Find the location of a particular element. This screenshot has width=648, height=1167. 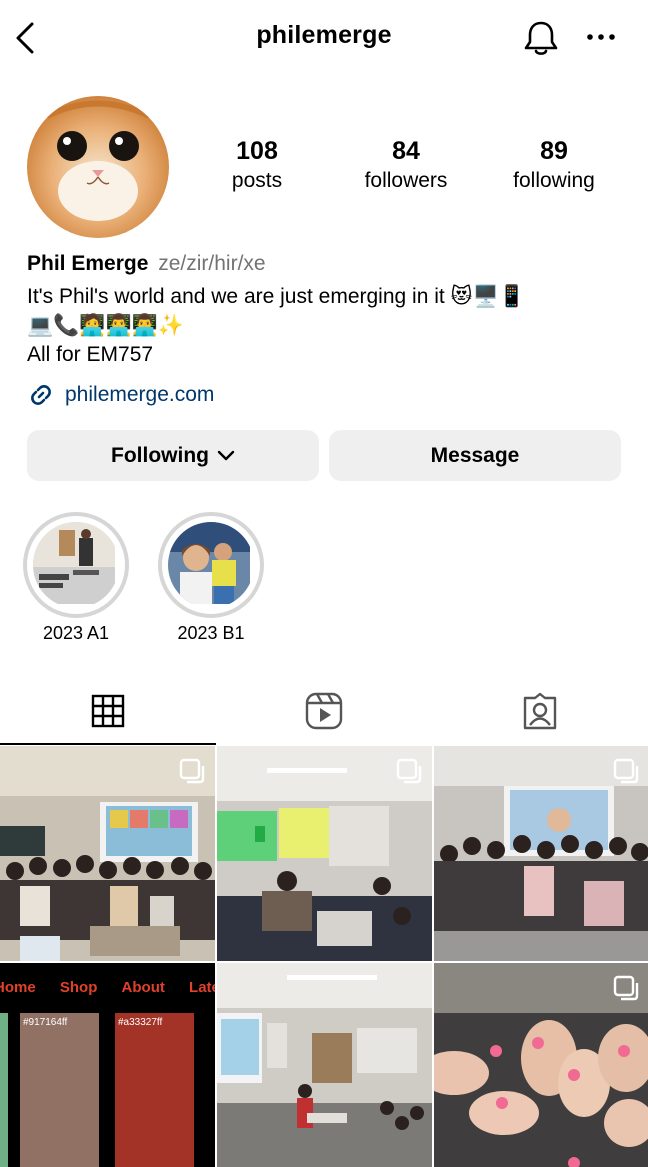

bio-line-3: All for EM757 is located at coordinates (90, 354).